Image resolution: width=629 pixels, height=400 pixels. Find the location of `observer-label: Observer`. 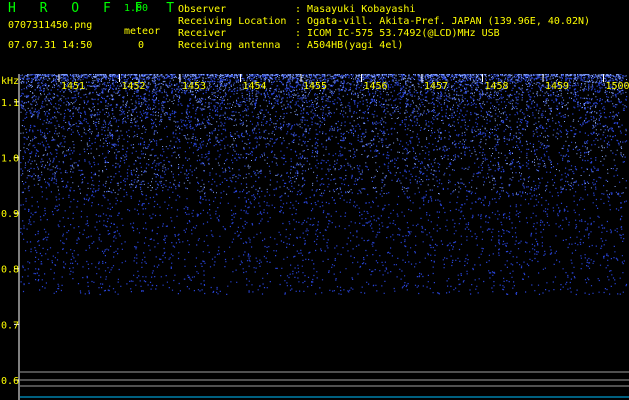

observer-label: Observer is located at coordinates (202, 9).